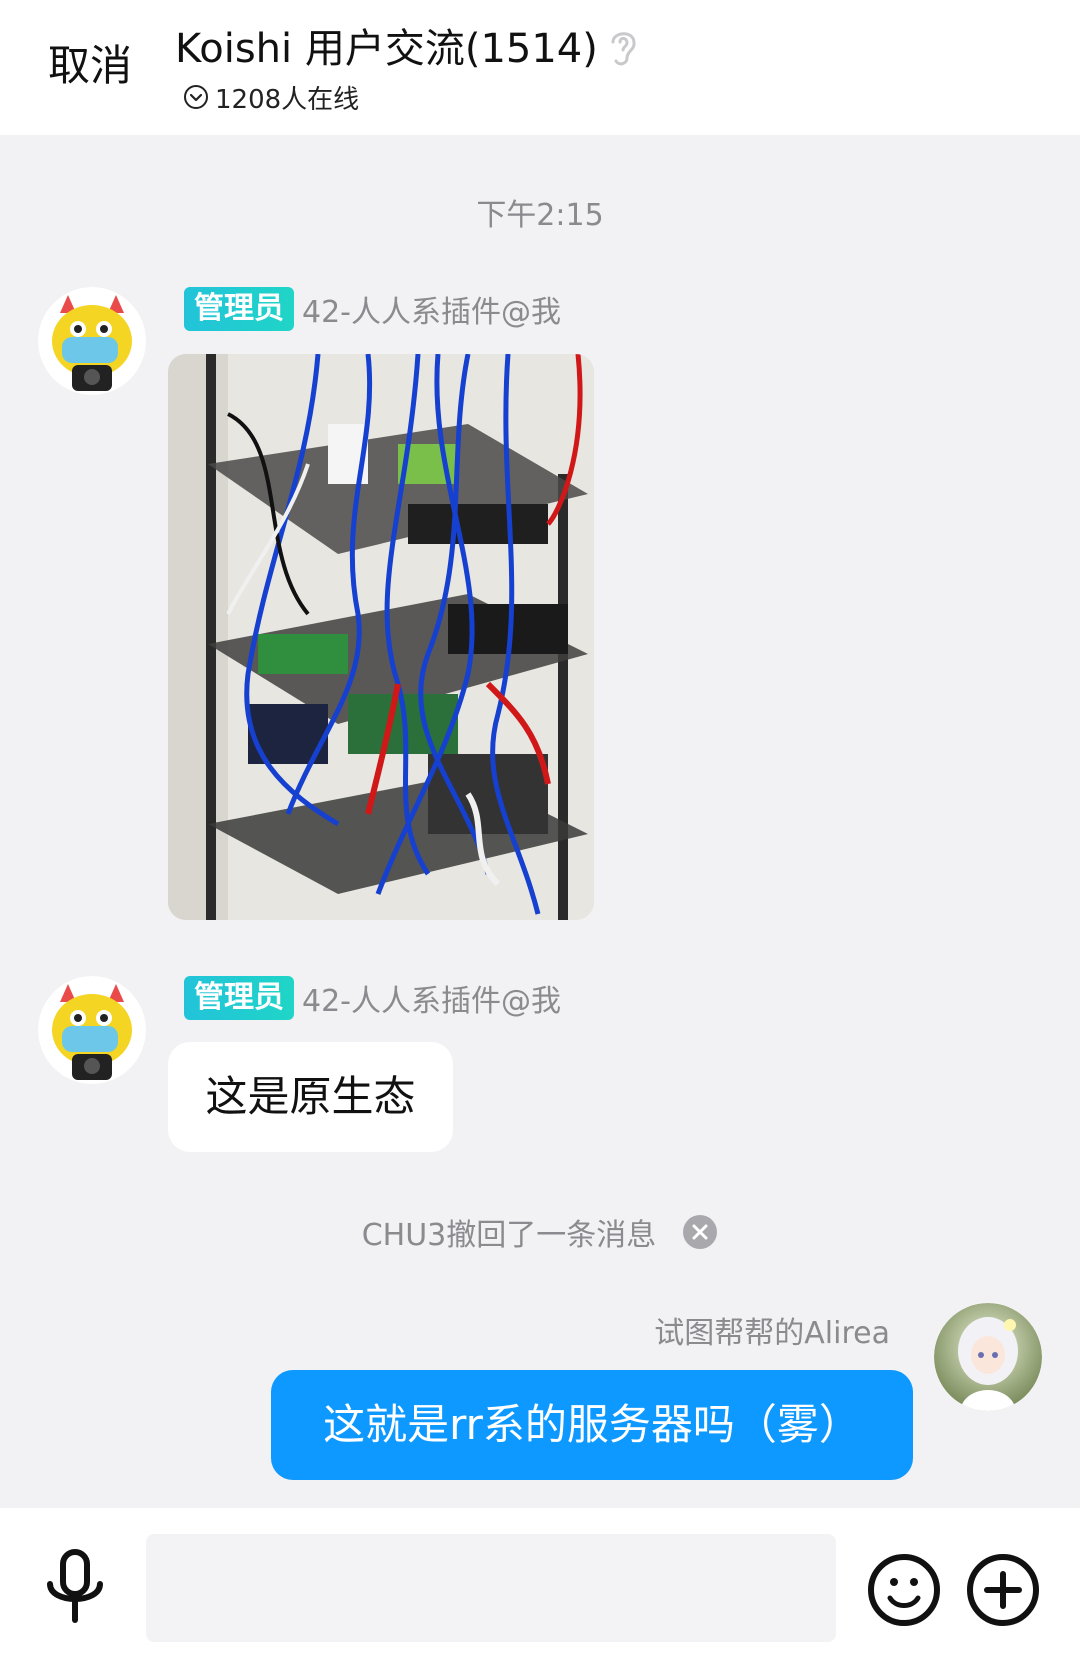 This screenshot has width=1080, height=1668. I want to click on emoji-icon, so click(904, 1590).